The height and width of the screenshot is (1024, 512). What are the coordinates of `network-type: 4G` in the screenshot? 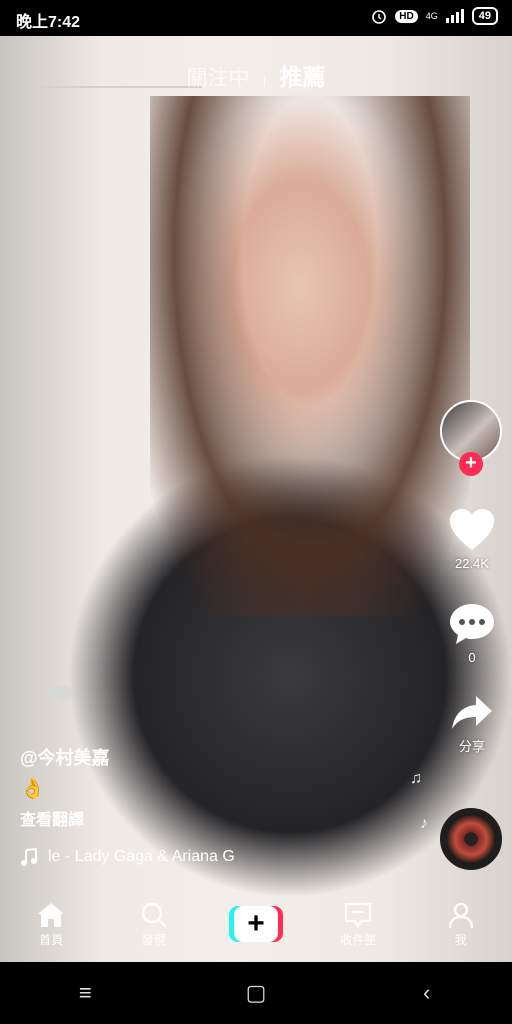 It's located at (431, 16).